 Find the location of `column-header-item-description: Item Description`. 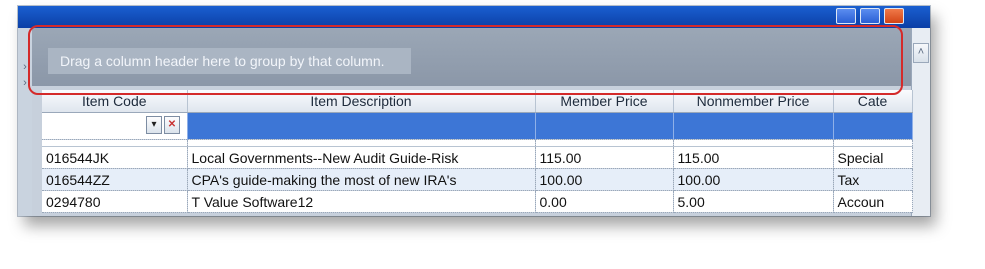

column-header-item-description: Item Description is located at coordinates (361, 101).